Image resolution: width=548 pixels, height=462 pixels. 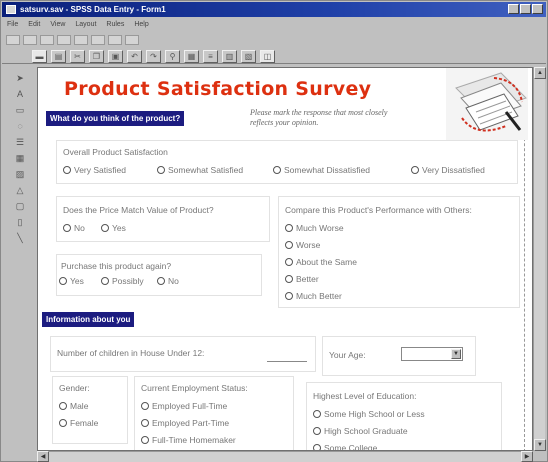 I want to click on age-dropdown: ▼, so click(x=432, y=354).